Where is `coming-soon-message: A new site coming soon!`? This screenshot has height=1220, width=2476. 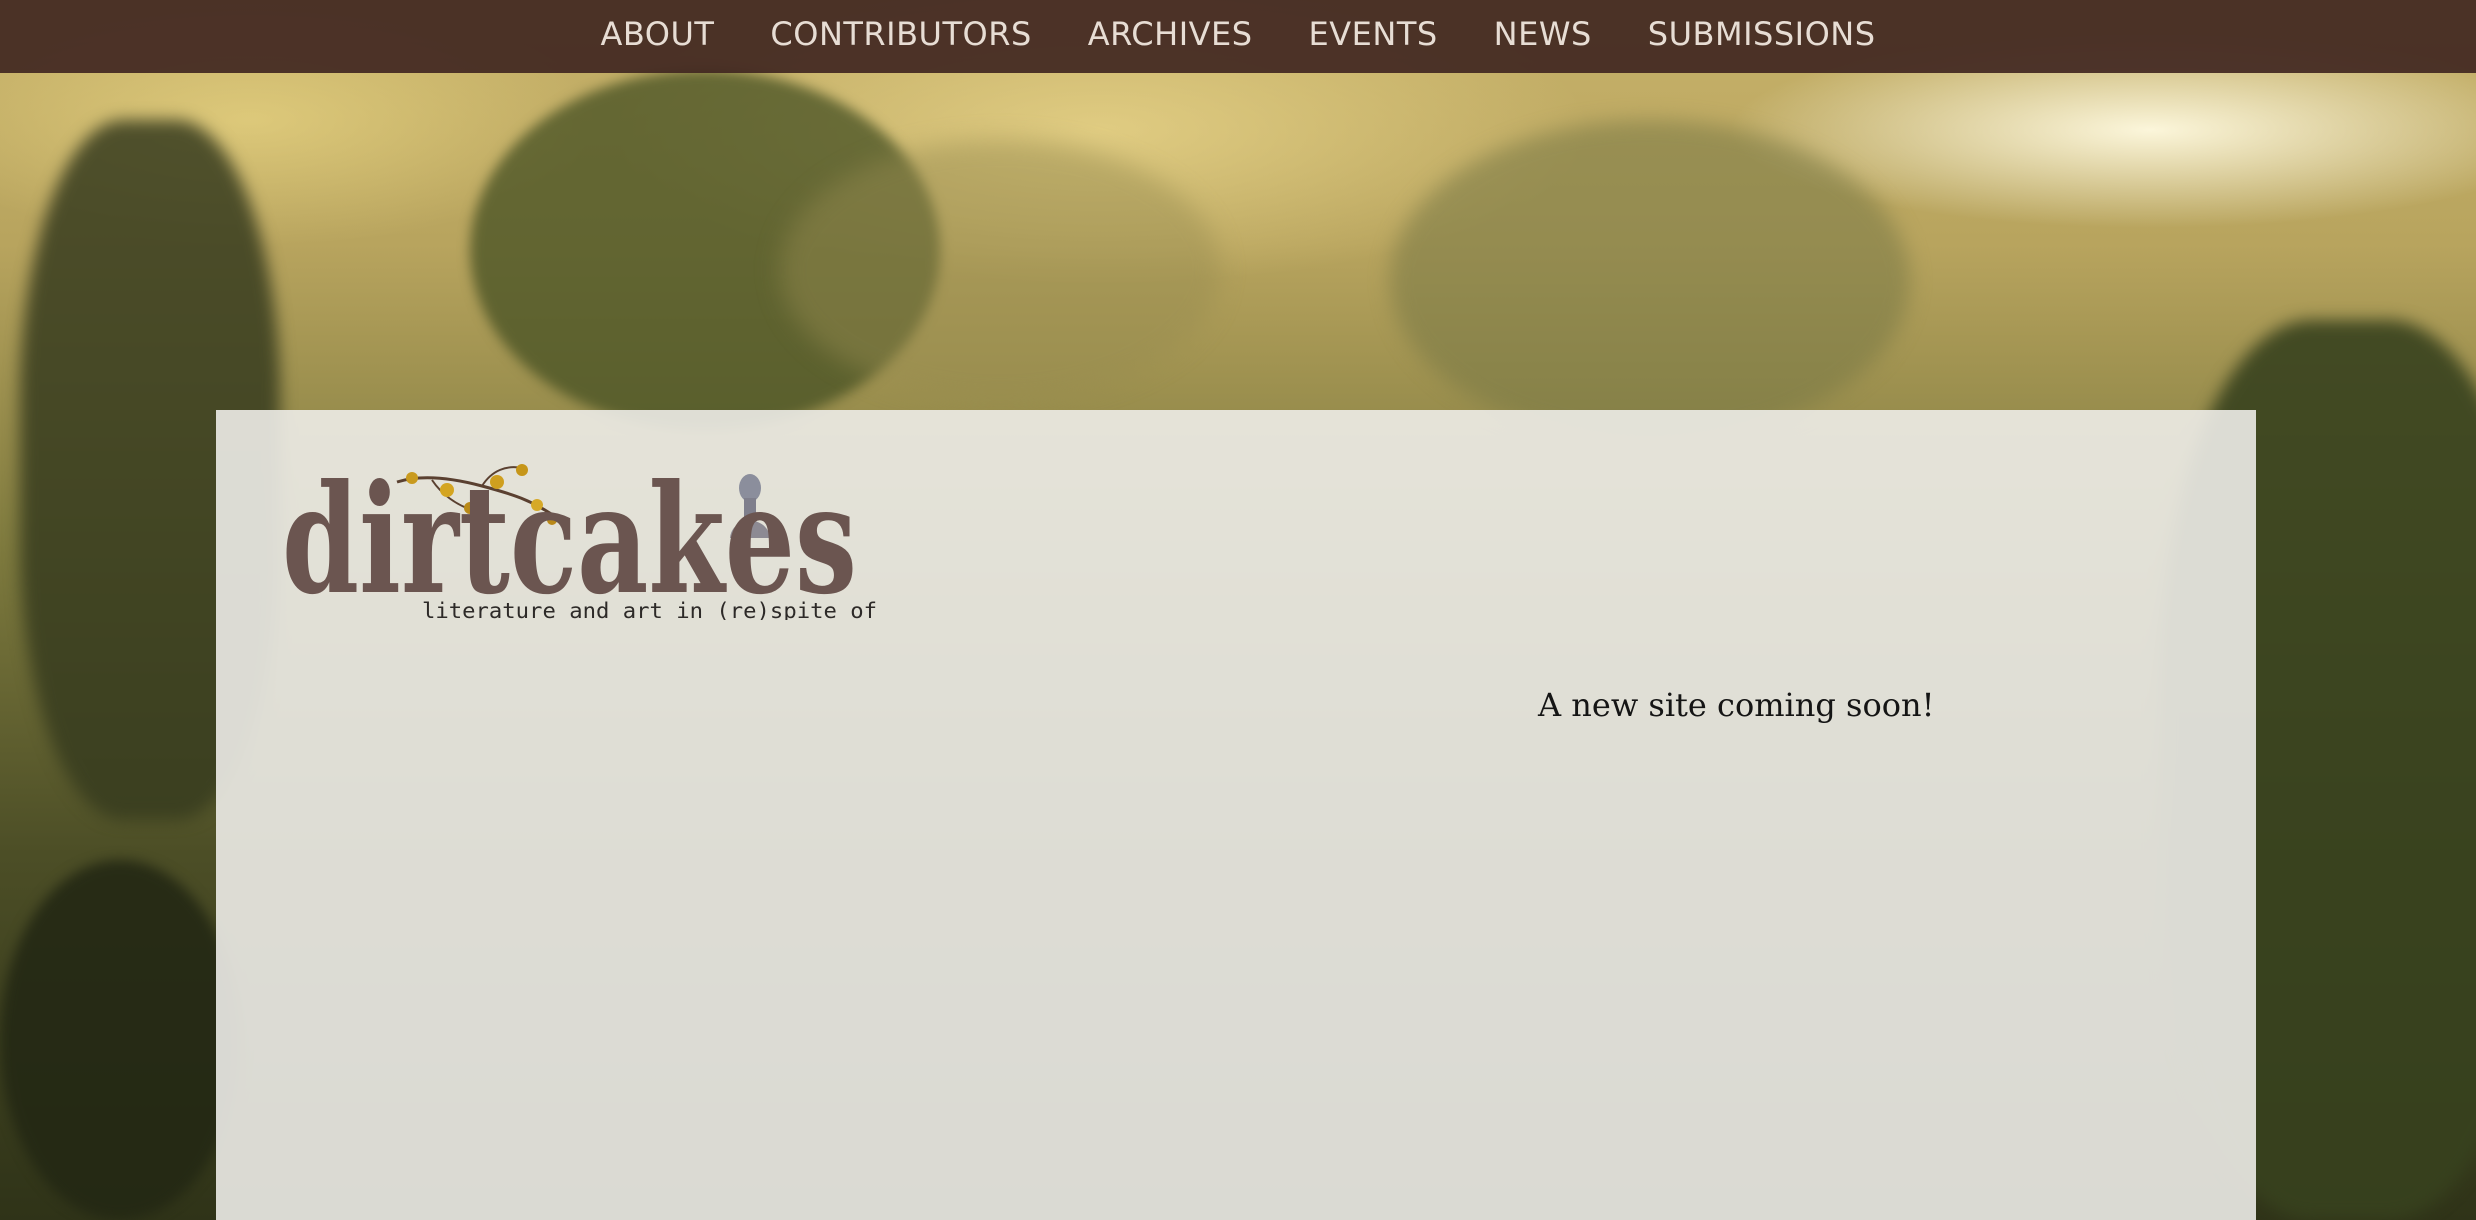 coming-soon-message: A new site coming soon! is located at coordinates (1736, 705).